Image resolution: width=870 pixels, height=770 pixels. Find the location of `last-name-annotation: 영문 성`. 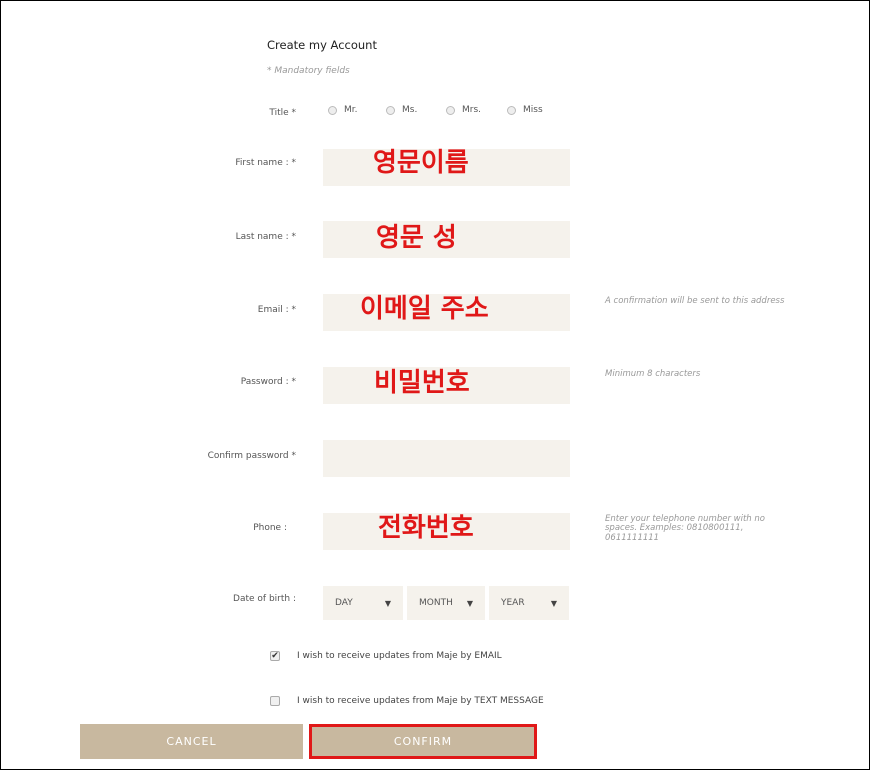

last-name-annotation: 영문 성 is located at coordinates (416, 238).